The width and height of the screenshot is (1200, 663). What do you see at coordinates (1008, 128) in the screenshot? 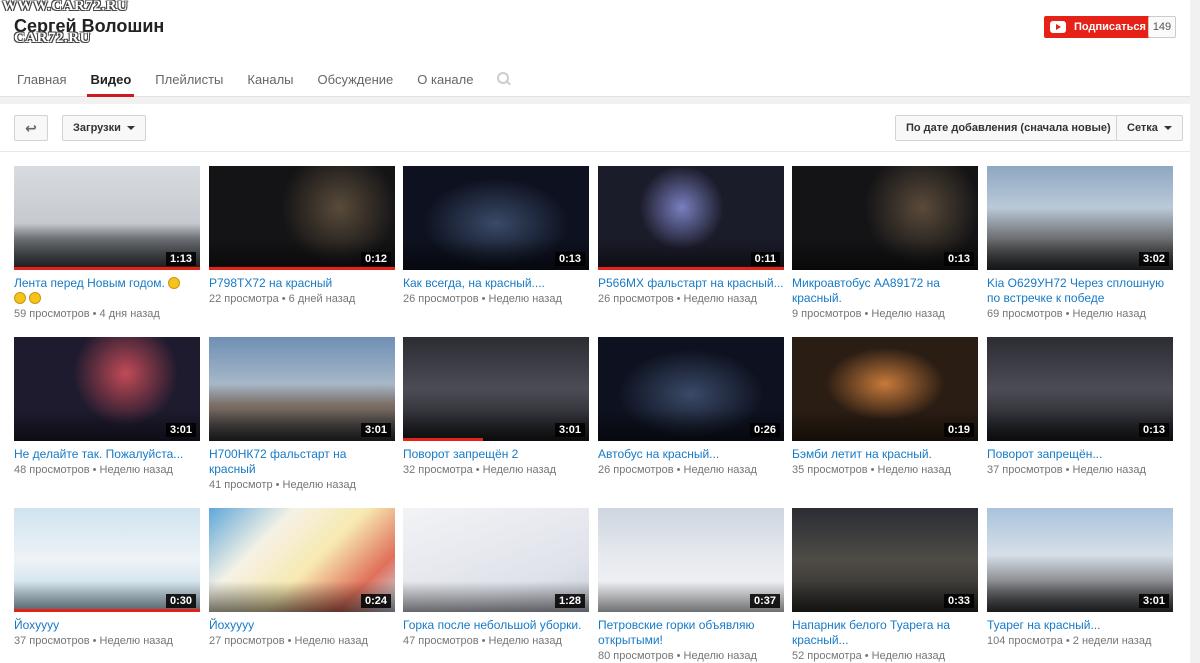
I see `sort-label: По дате добавления (сначала новые)` at bounding box center [1008, 128].